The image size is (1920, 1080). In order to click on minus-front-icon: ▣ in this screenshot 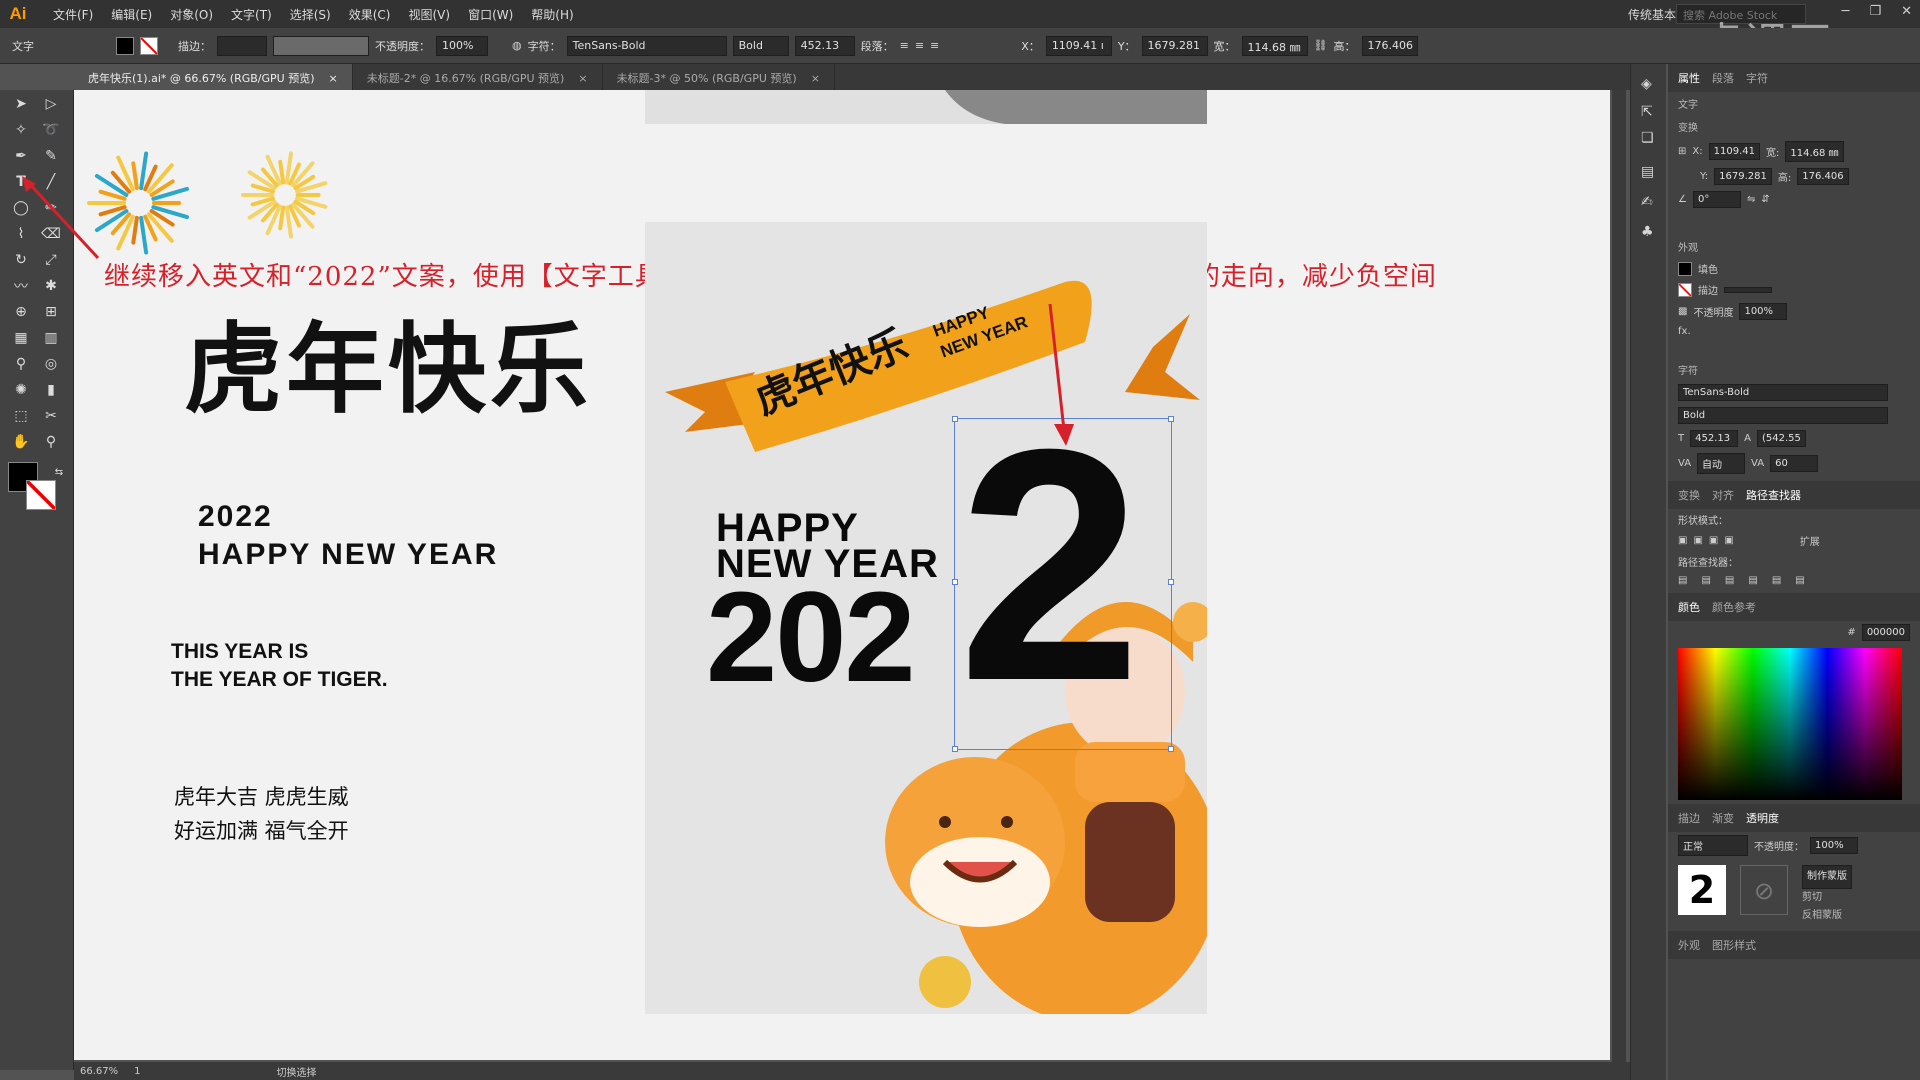, I will do `click(1697, 540)`.